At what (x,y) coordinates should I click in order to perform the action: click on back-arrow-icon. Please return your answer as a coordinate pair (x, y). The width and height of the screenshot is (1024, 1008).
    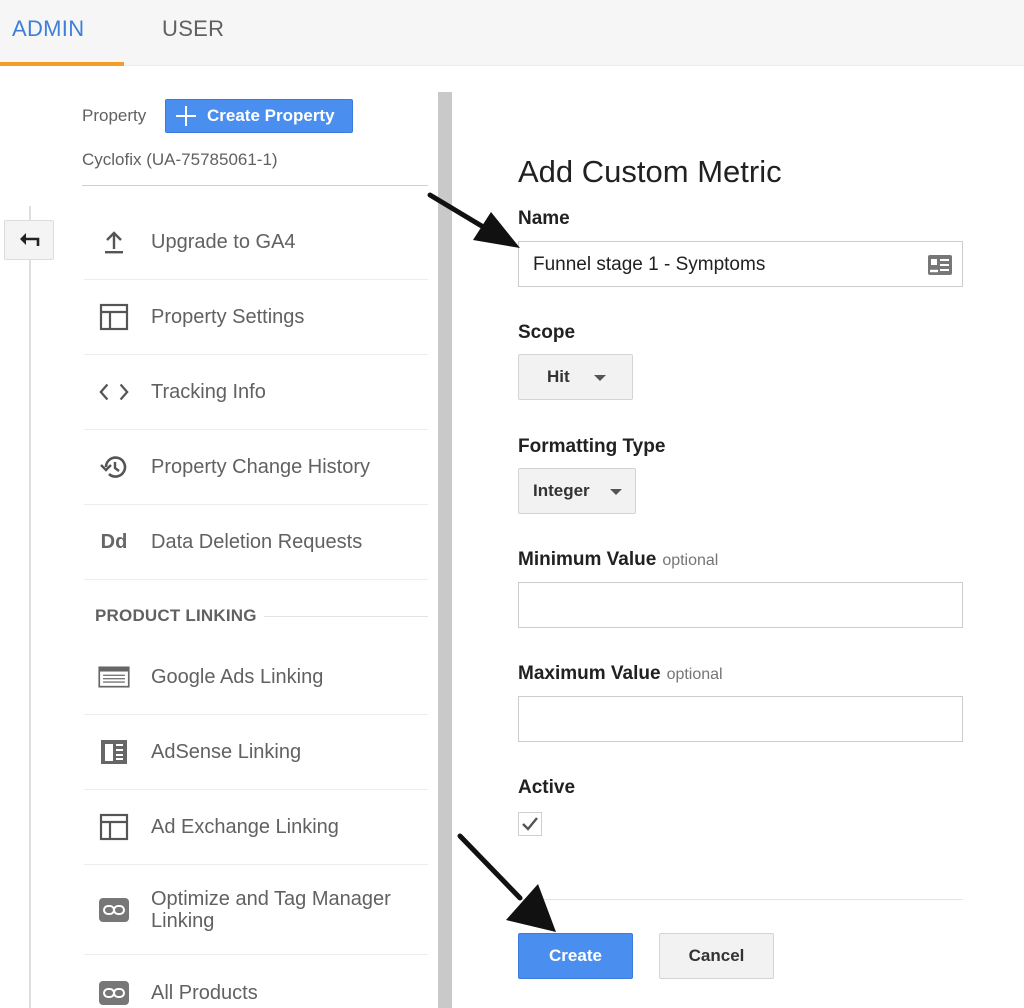
    Looking at the image, I should click on (30, 239).